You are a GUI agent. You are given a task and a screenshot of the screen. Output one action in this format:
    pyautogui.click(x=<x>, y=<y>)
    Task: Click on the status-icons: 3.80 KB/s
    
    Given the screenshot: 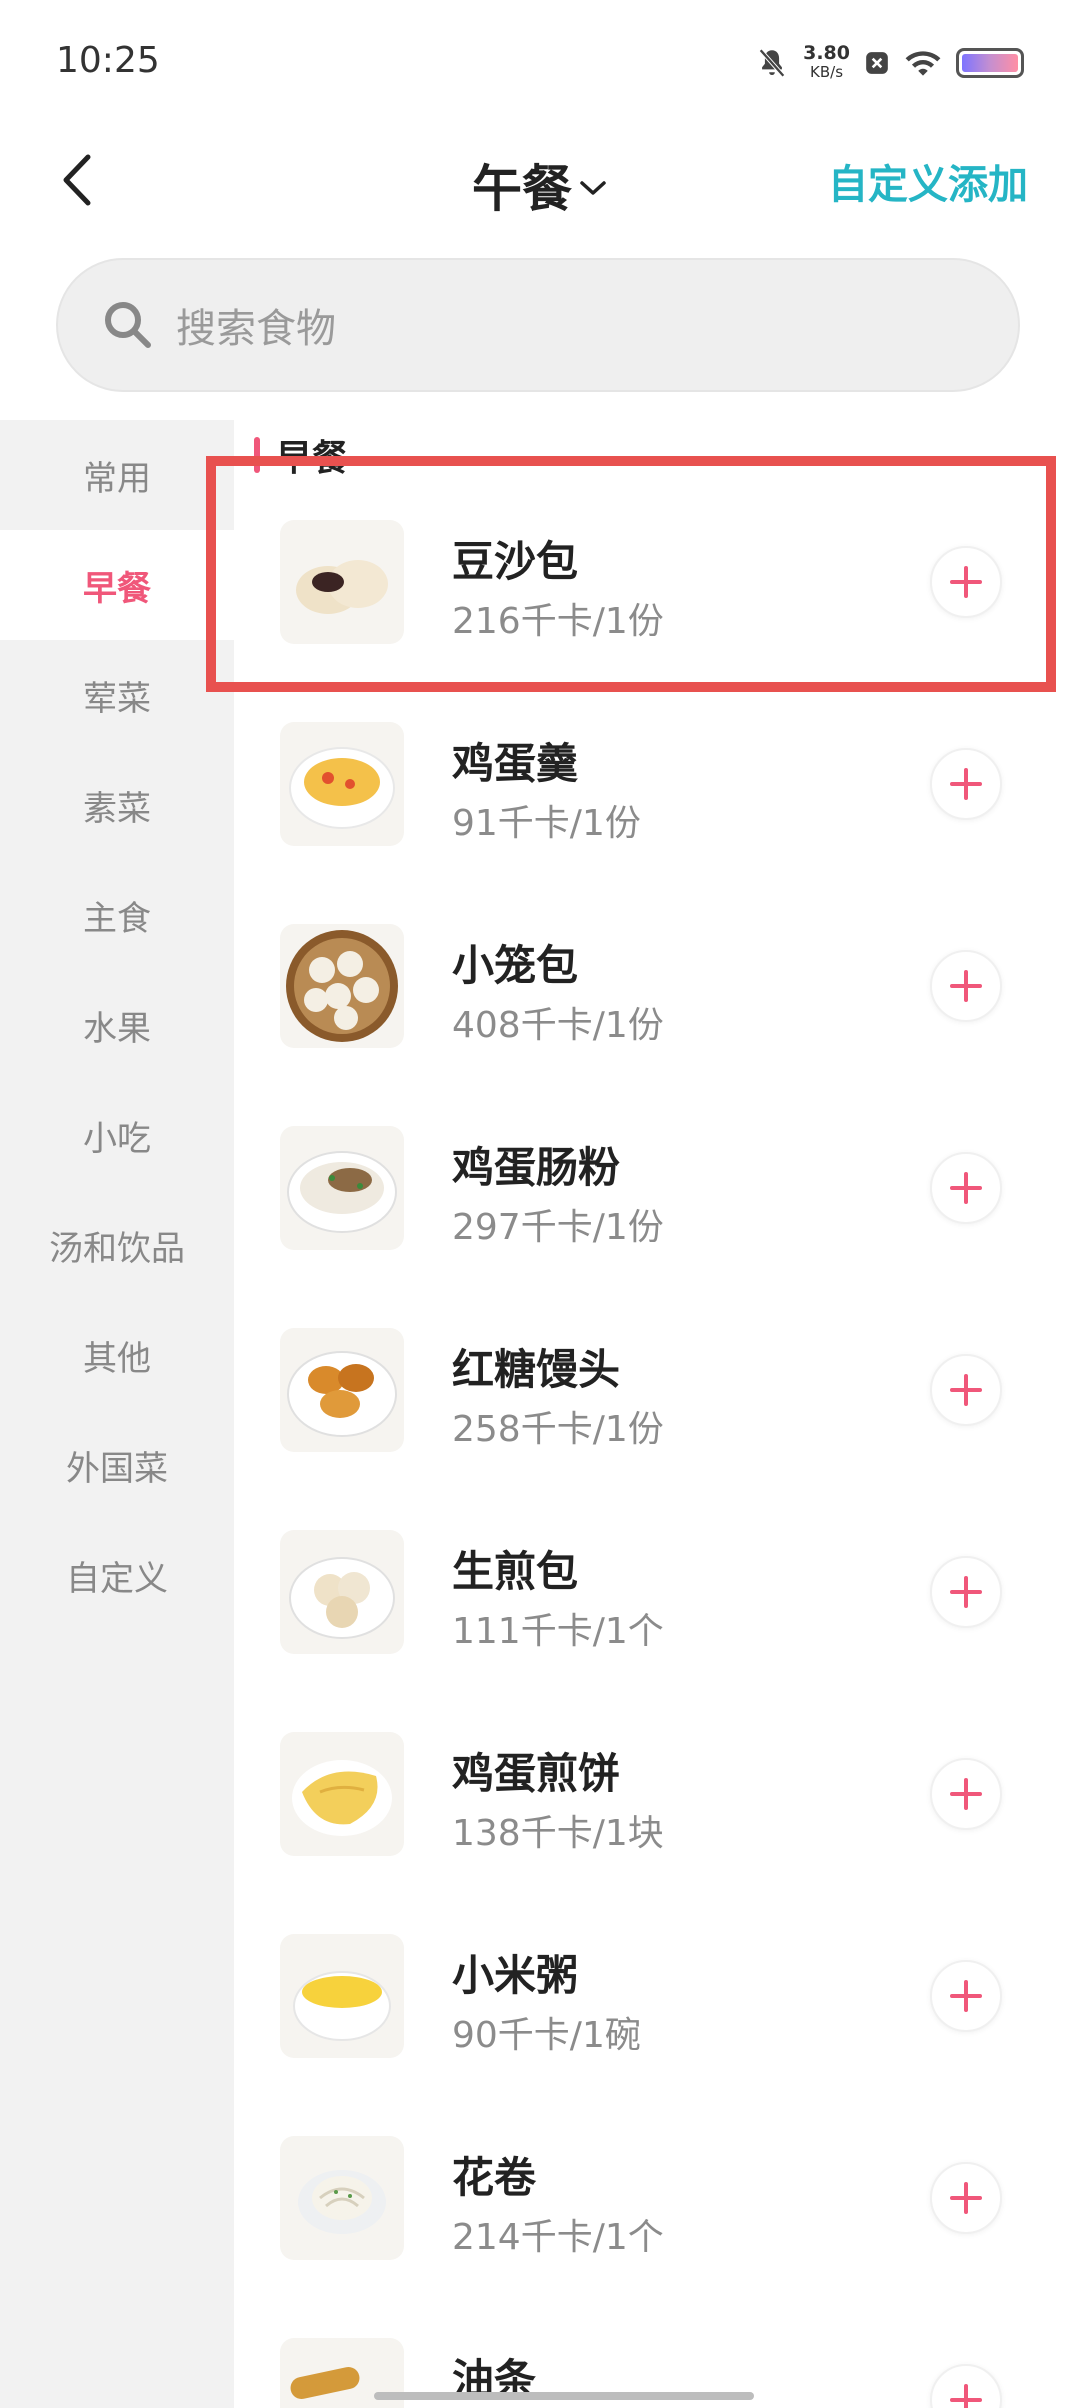 What is the action you would take?
    pyautogui.click(x=889, y=63)
    